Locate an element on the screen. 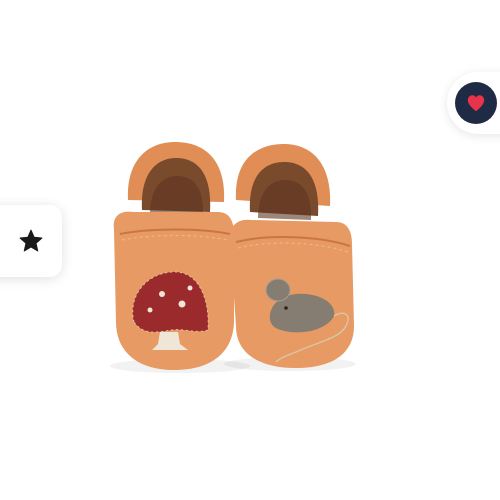 Image resolution: width=500 pixels, height=500 pixels. heart-icon is located at coordinates (476, 103).